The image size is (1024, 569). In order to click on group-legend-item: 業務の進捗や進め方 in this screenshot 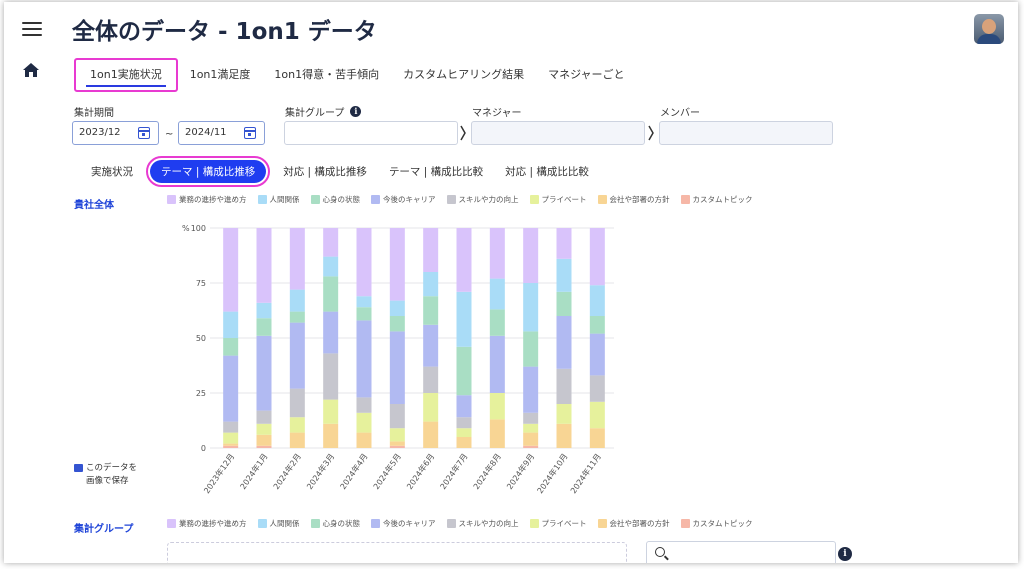, I will do `click(207, 523)`.